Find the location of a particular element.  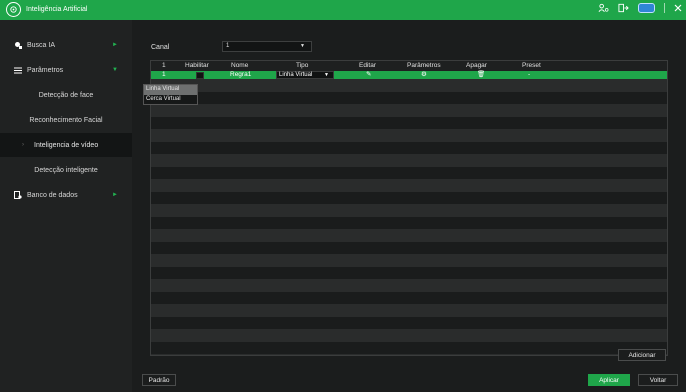

table-row: 1 Regra1 Linha Virtual ▼ ✎ ⚙ 🗑 - is located at coordinates (409, 75).